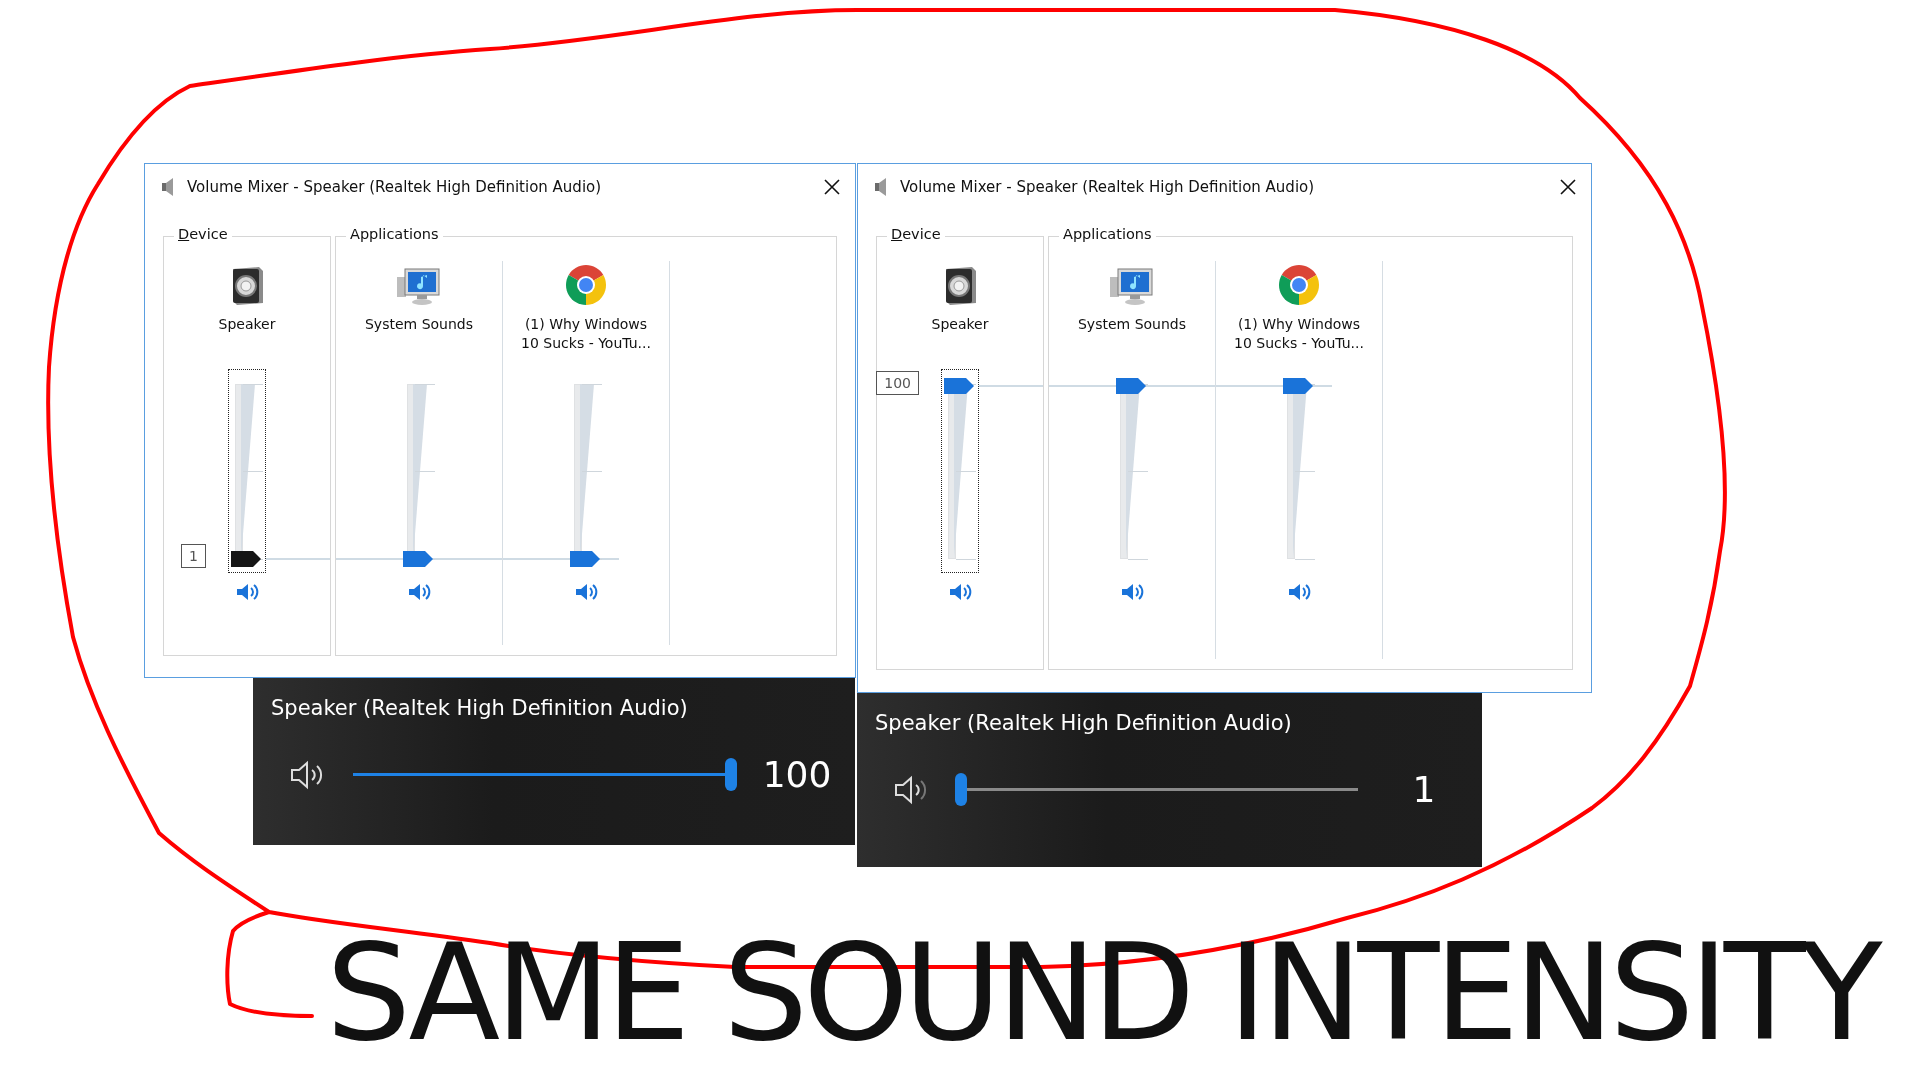 This screenshot has width=1920, height=1080. I want to click on volume-value-box: 1, so click(193, 556).